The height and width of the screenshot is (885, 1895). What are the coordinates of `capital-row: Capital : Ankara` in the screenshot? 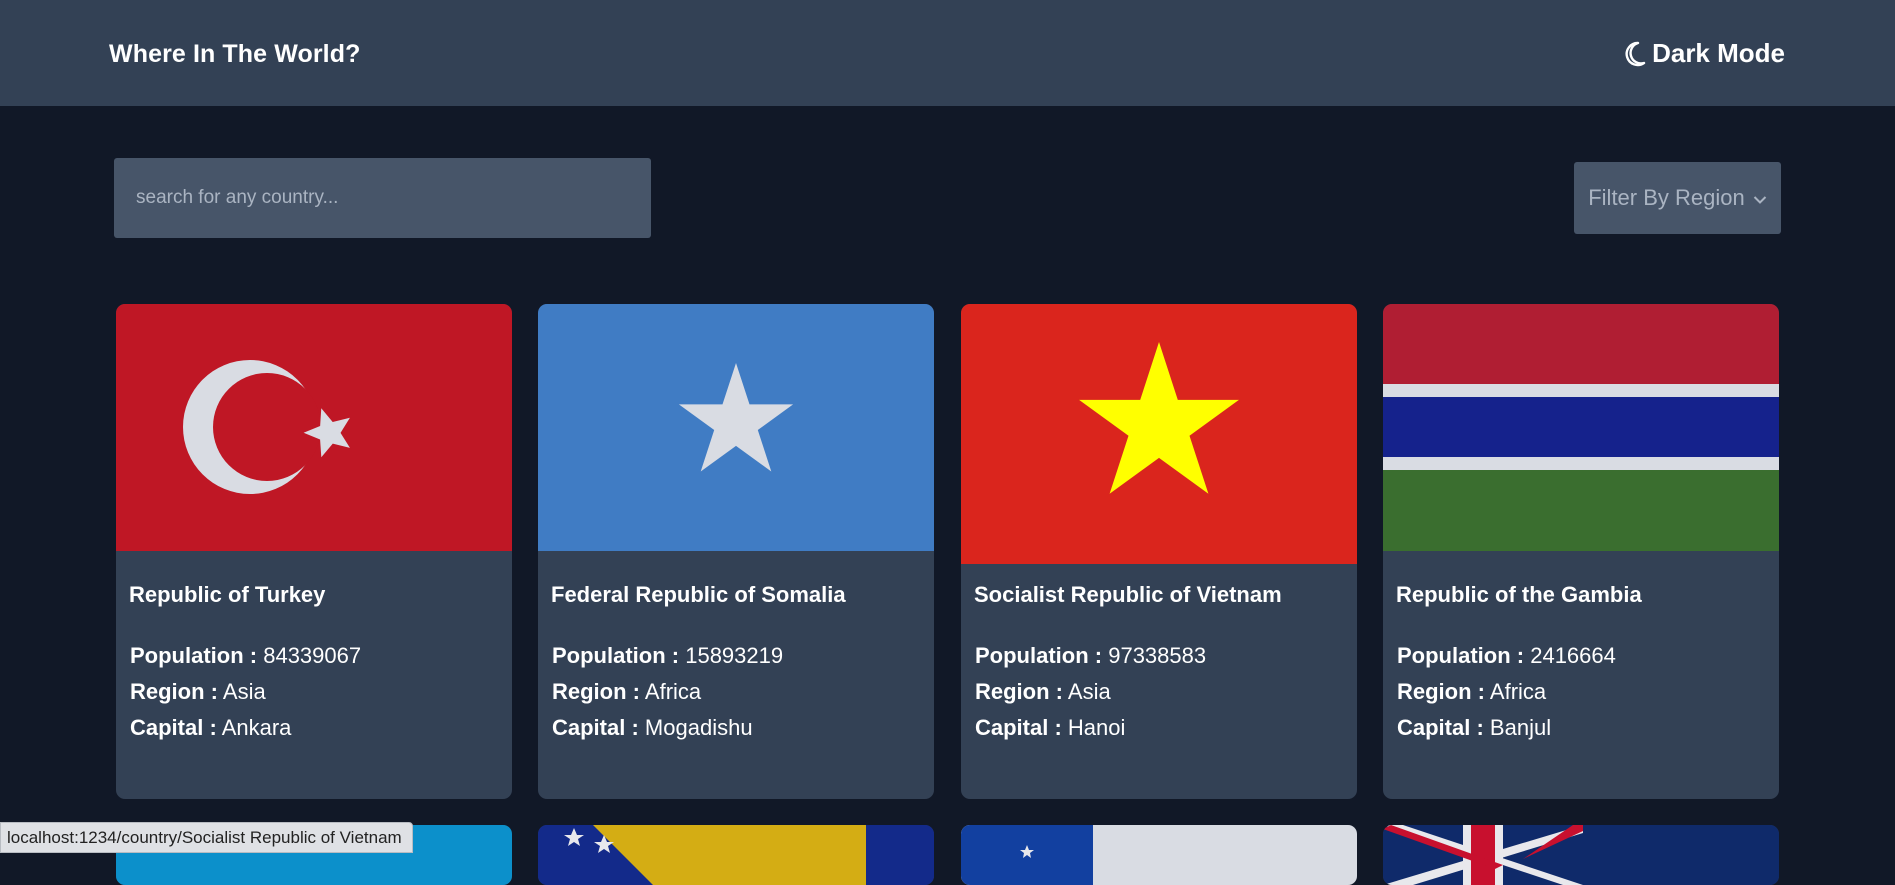 It's located at (210, 728).